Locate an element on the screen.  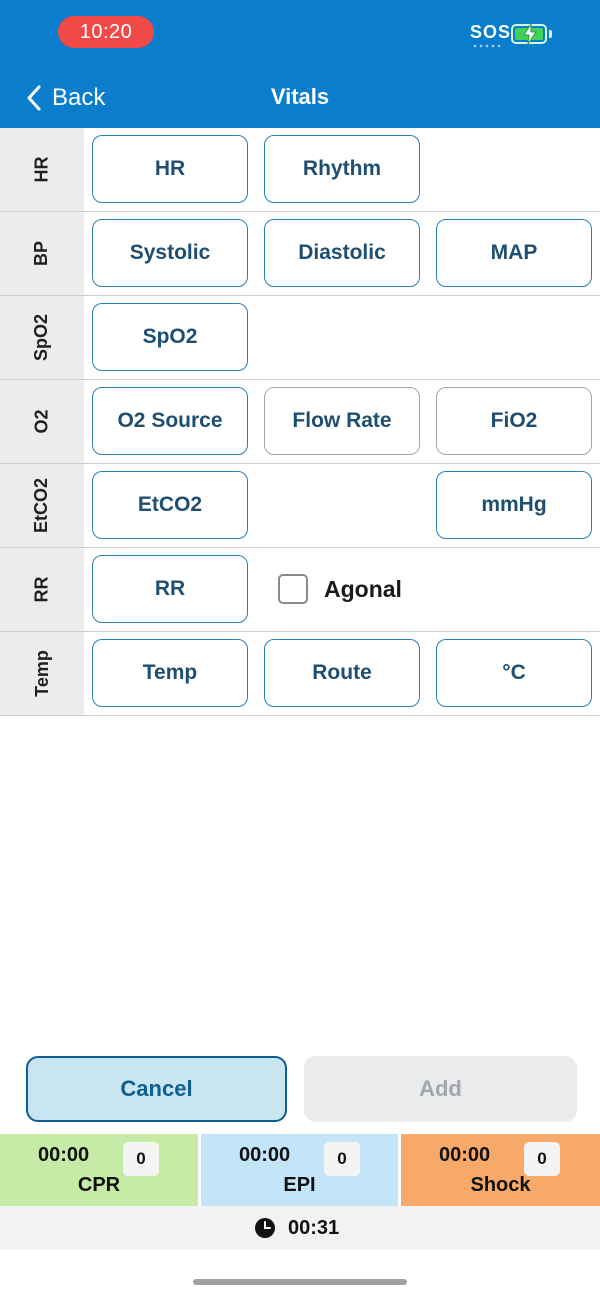
map-field: MAP is located at coordinates (514, 253).